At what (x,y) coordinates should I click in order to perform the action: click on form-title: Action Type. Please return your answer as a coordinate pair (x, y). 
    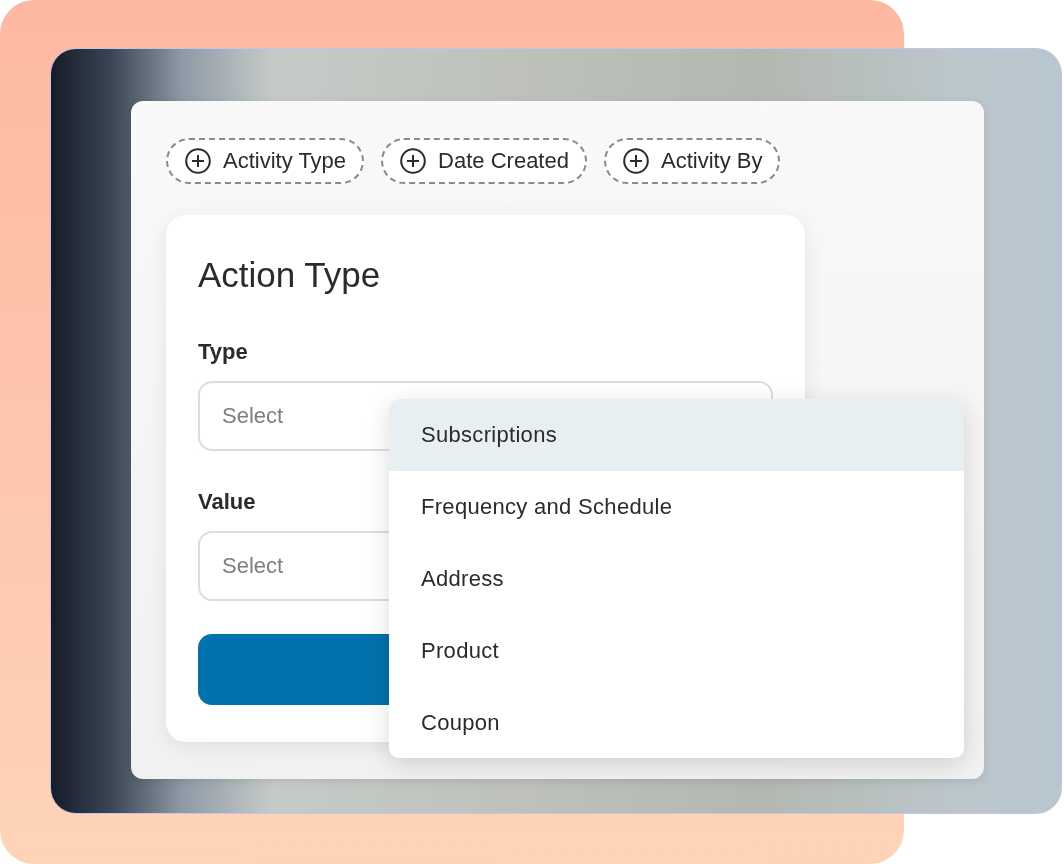
    Looking at the image, I should click on (290, 275).